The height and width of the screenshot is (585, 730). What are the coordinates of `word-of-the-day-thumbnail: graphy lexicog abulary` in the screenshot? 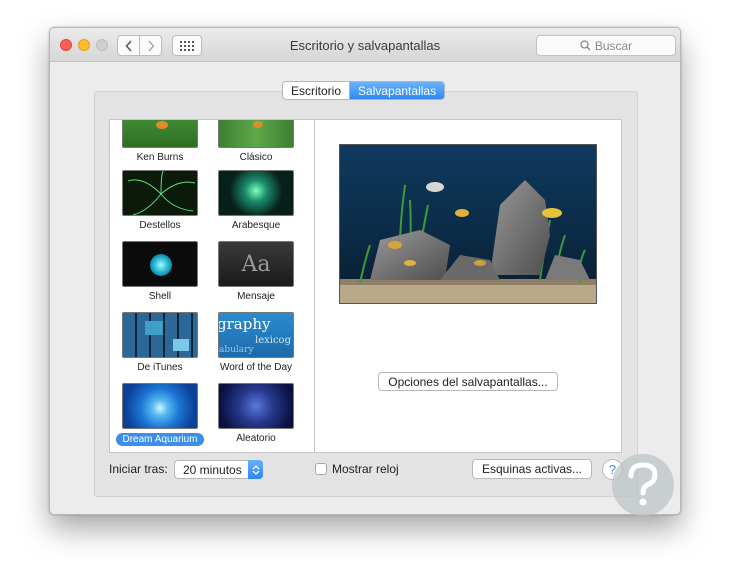 It's located at (256, 335).